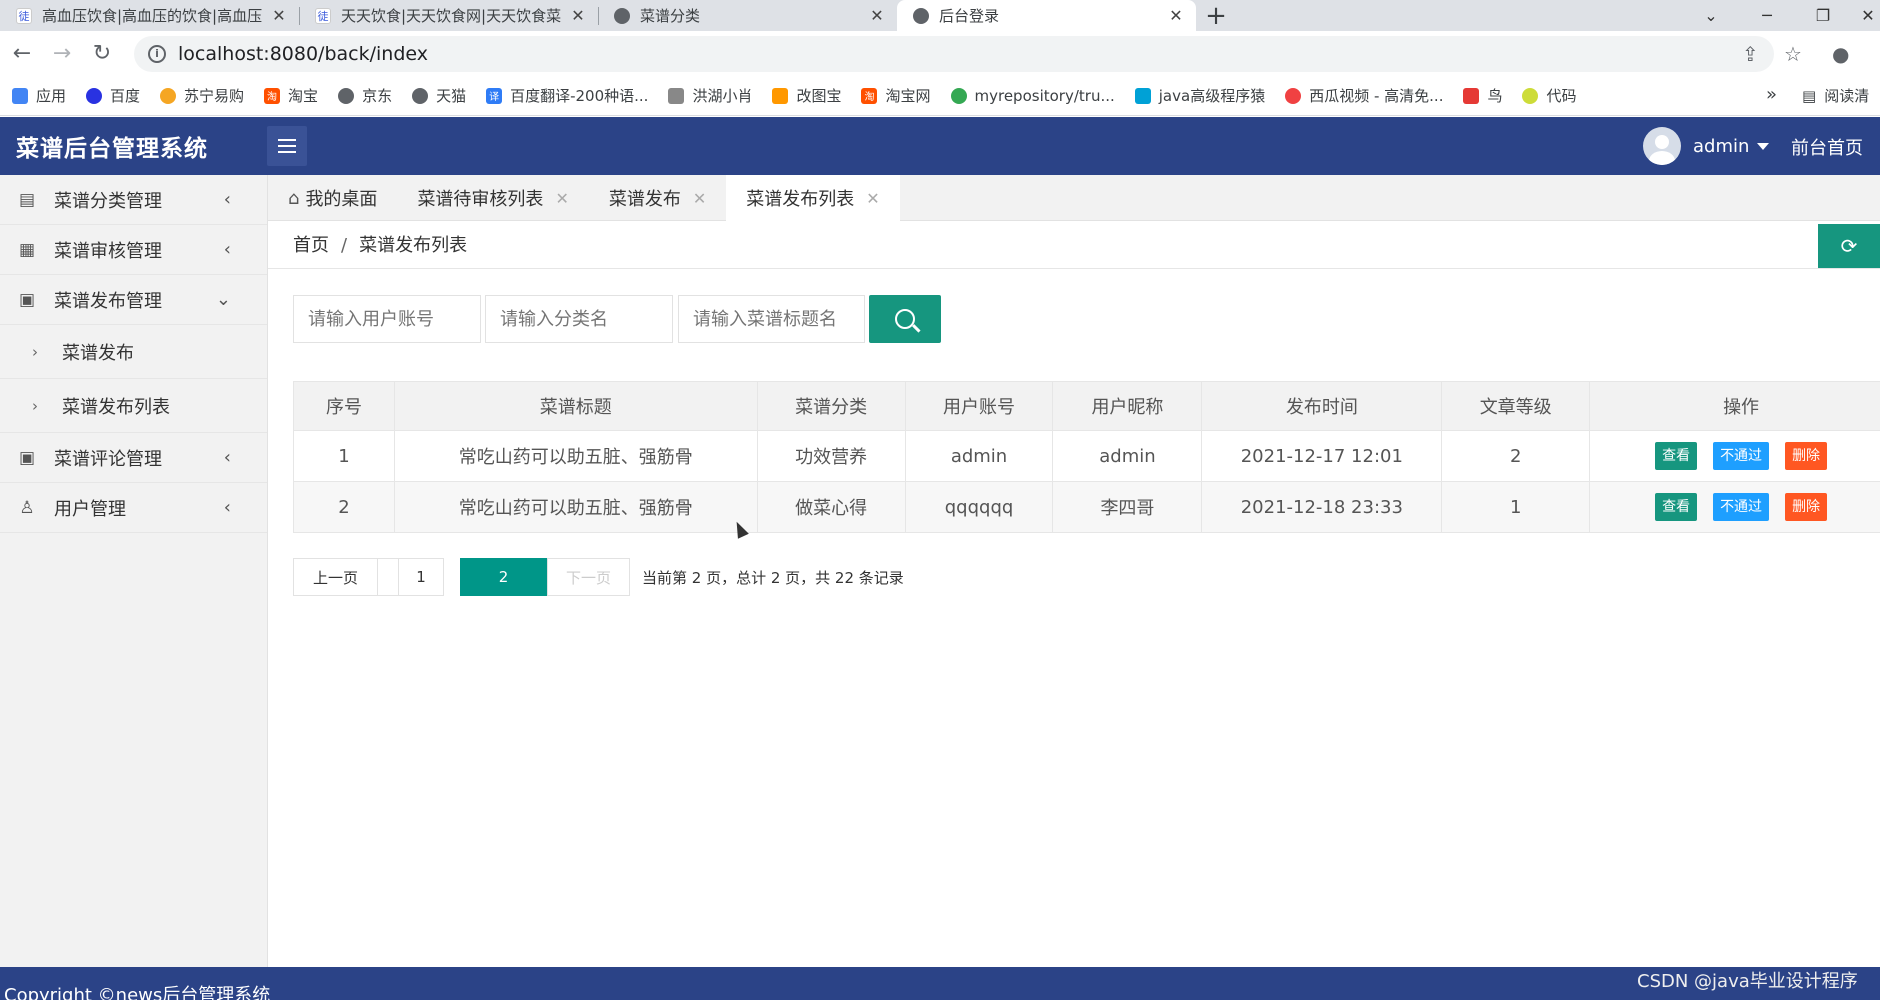 The width and height of the screenshot is (1880, 1000). What do you see at coordinates (1771, 94) in the screenshot?
I see `bookmarks-more-button: »` at bounding box center [1771, 94].